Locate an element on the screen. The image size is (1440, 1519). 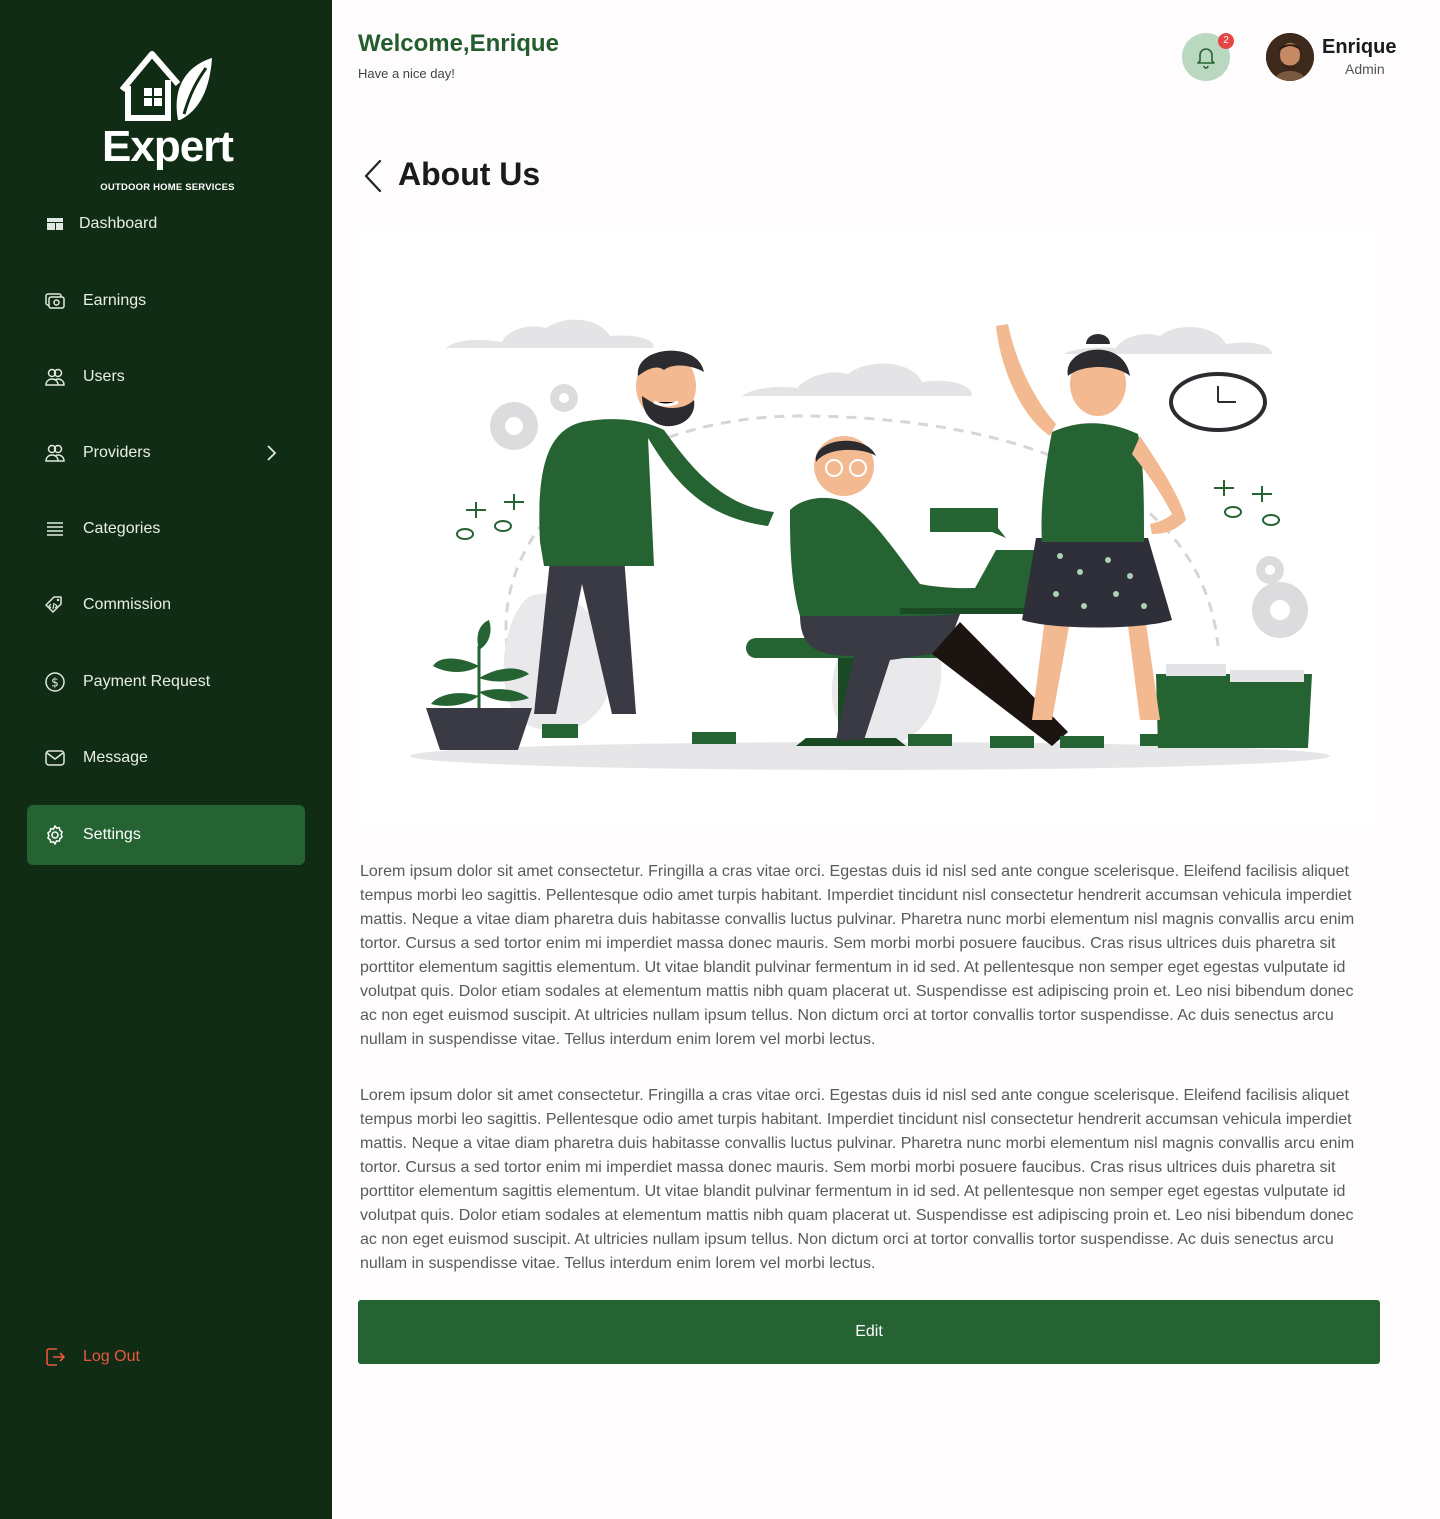
sidebar-item-label: Categories is located at coordinates (122, 528).